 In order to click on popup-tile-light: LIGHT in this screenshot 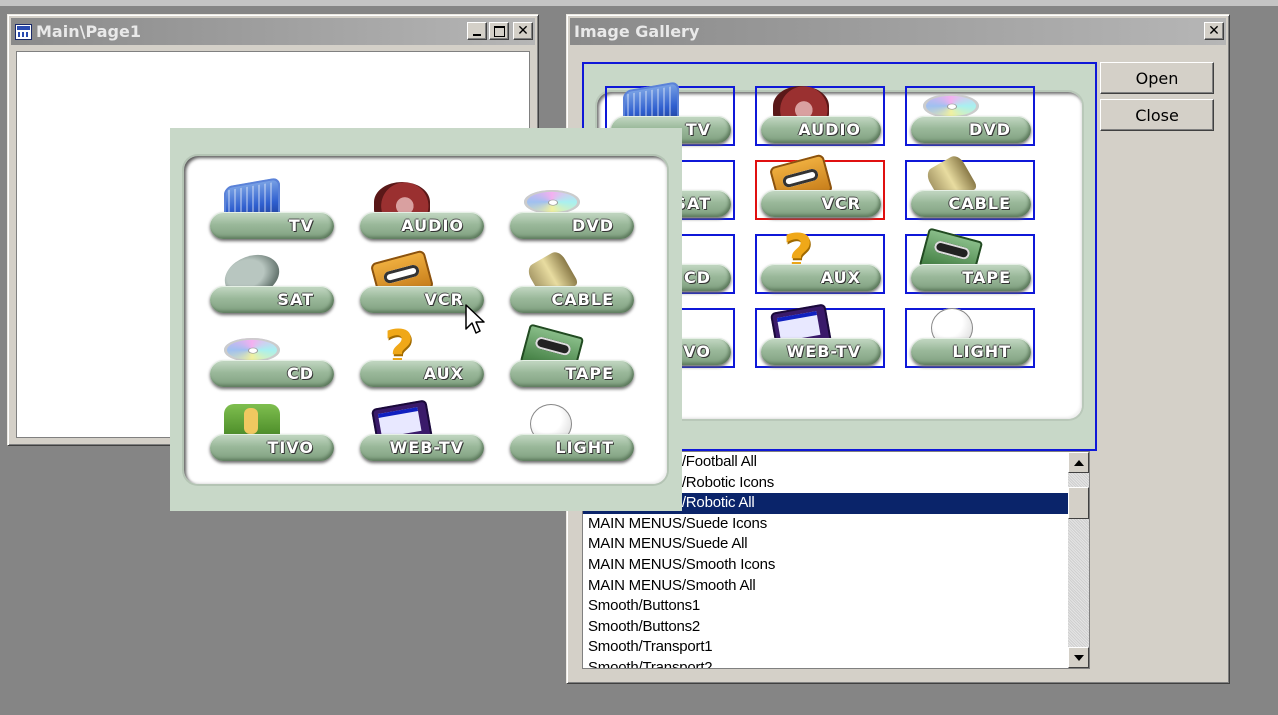, I will do `click(571, 434)`.